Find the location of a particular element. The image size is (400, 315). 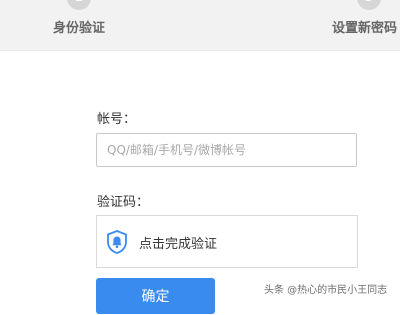

step-number-badge: 3 is located at coordinates (369, 5).